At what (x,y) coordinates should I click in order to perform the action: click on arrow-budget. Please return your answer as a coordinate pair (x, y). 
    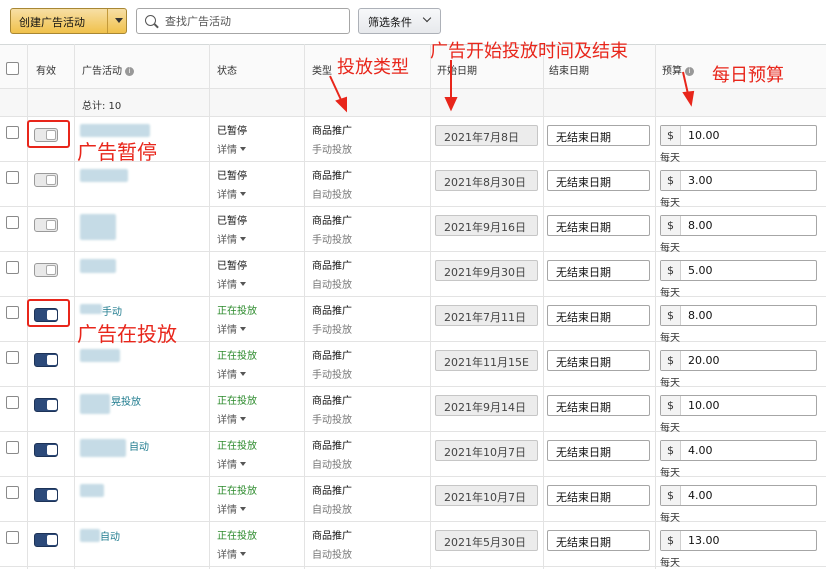
    Looking at the image, I should click on (685, 83).